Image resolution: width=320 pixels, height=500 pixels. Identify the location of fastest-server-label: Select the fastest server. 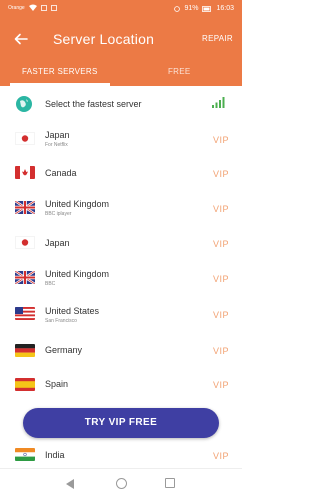
(93, 104).